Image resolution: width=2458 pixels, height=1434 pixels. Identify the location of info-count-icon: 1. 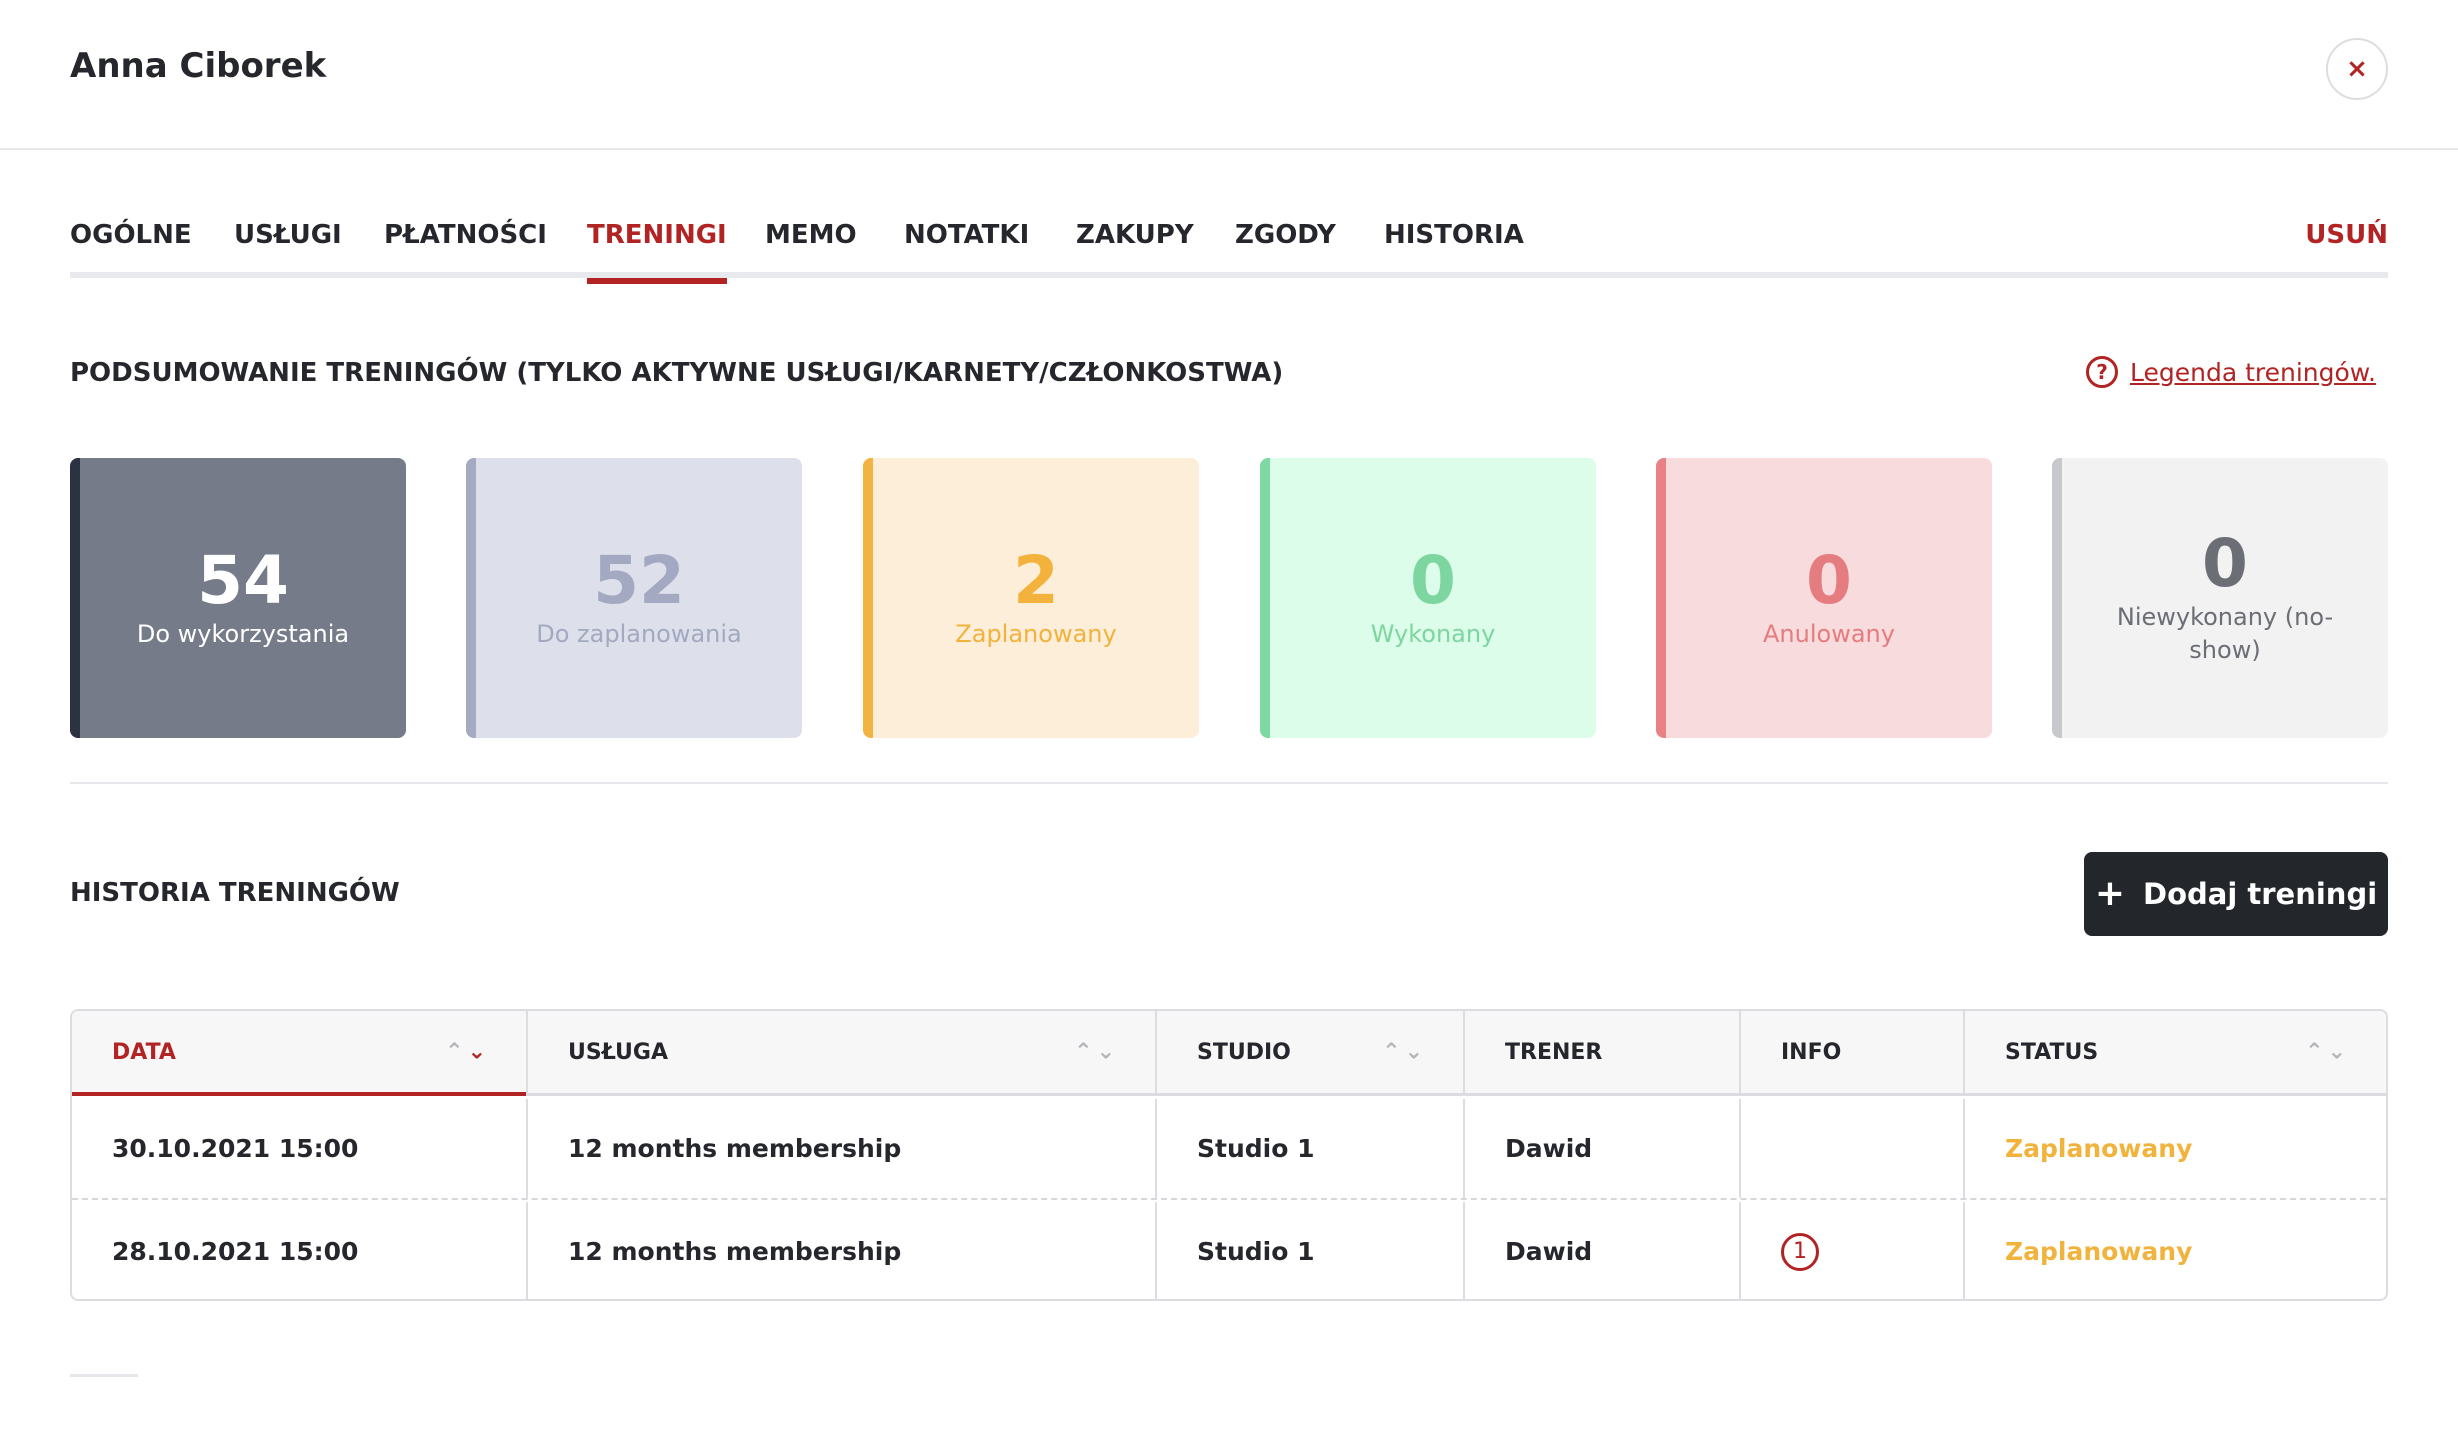
(1800, 1251).